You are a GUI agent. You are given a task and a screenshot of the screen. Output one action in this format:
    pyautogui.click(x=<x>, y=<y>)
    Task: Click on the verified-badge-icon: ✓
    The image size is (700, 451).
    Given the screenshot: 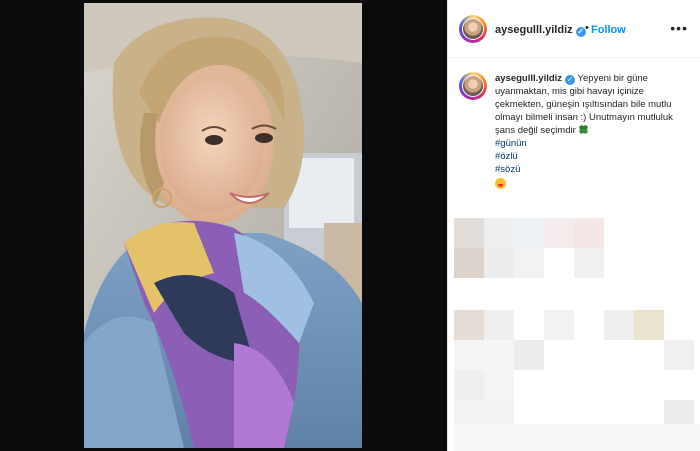 What is the action you would take?
    pyautogui.click(x=570, y=80)
    